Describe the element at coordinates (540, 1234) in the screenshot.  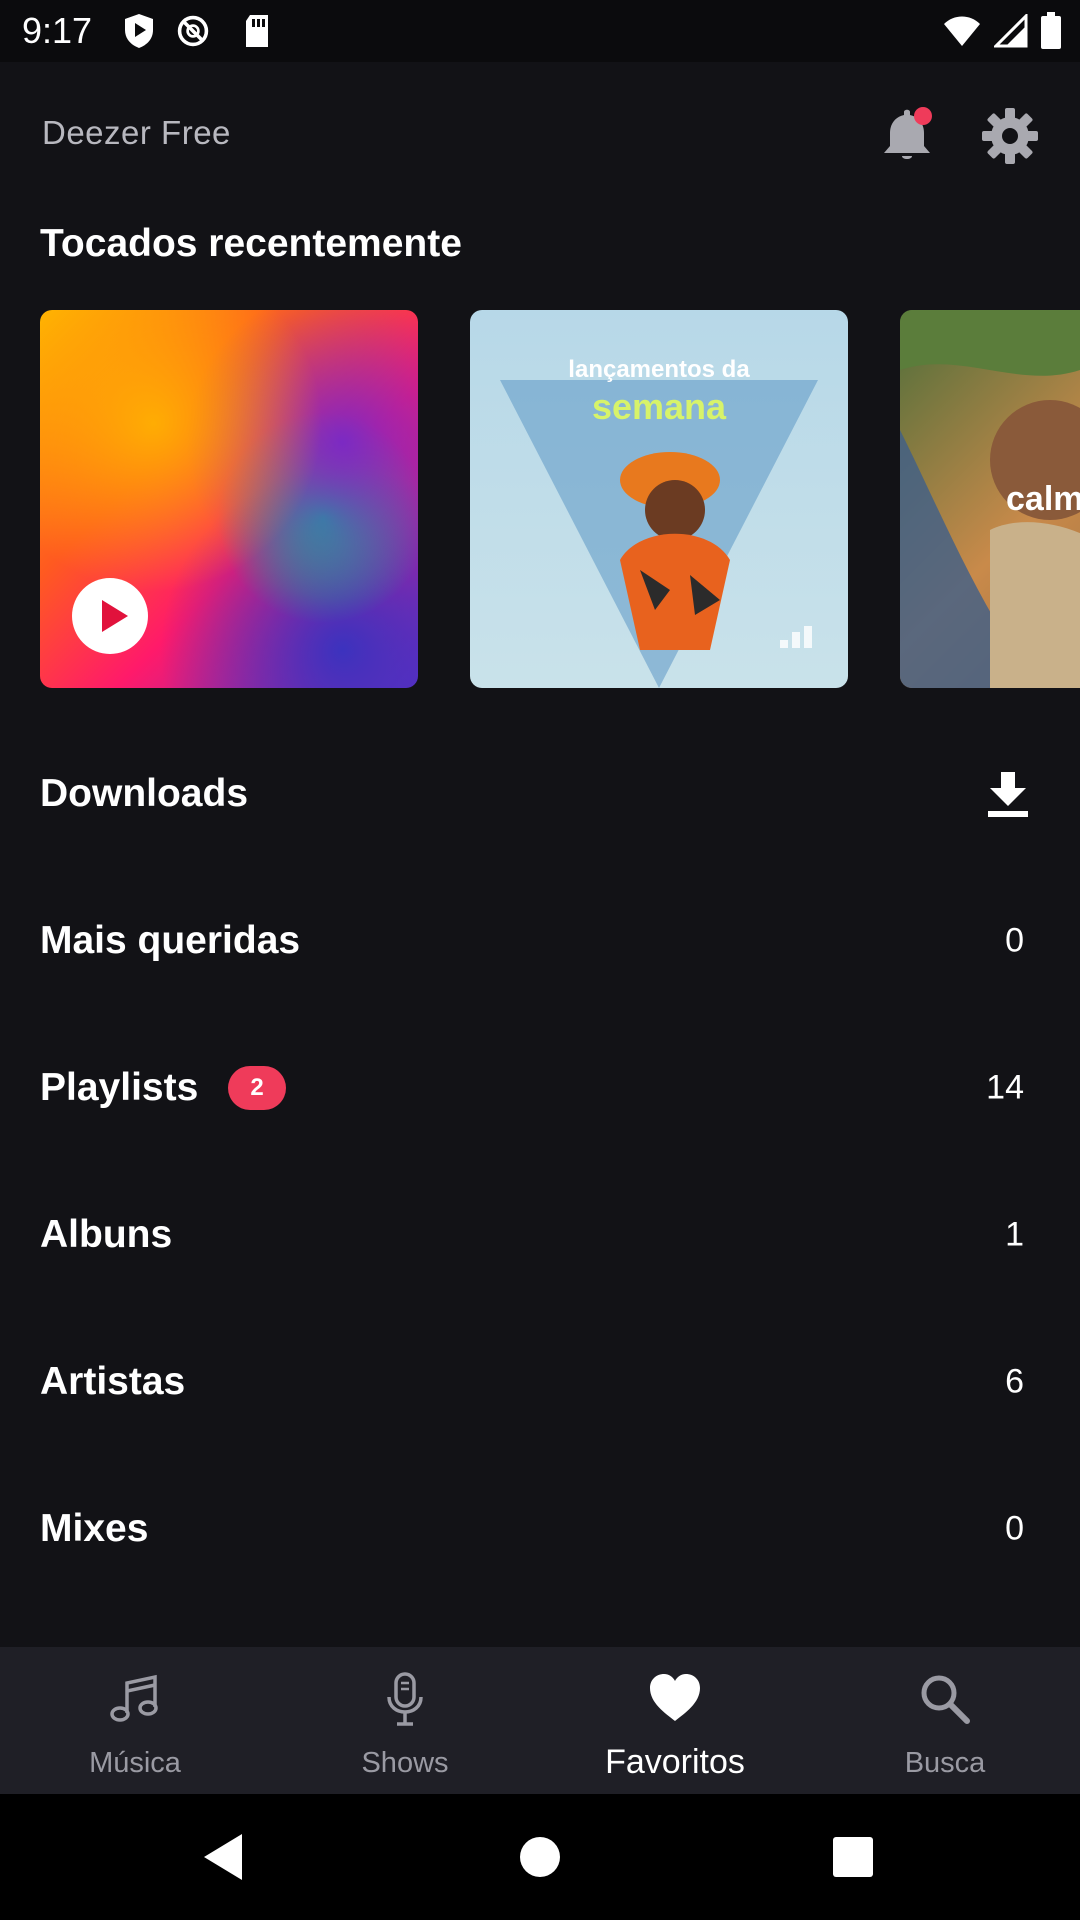
I see `row-albums: Albuns 1` at that location.